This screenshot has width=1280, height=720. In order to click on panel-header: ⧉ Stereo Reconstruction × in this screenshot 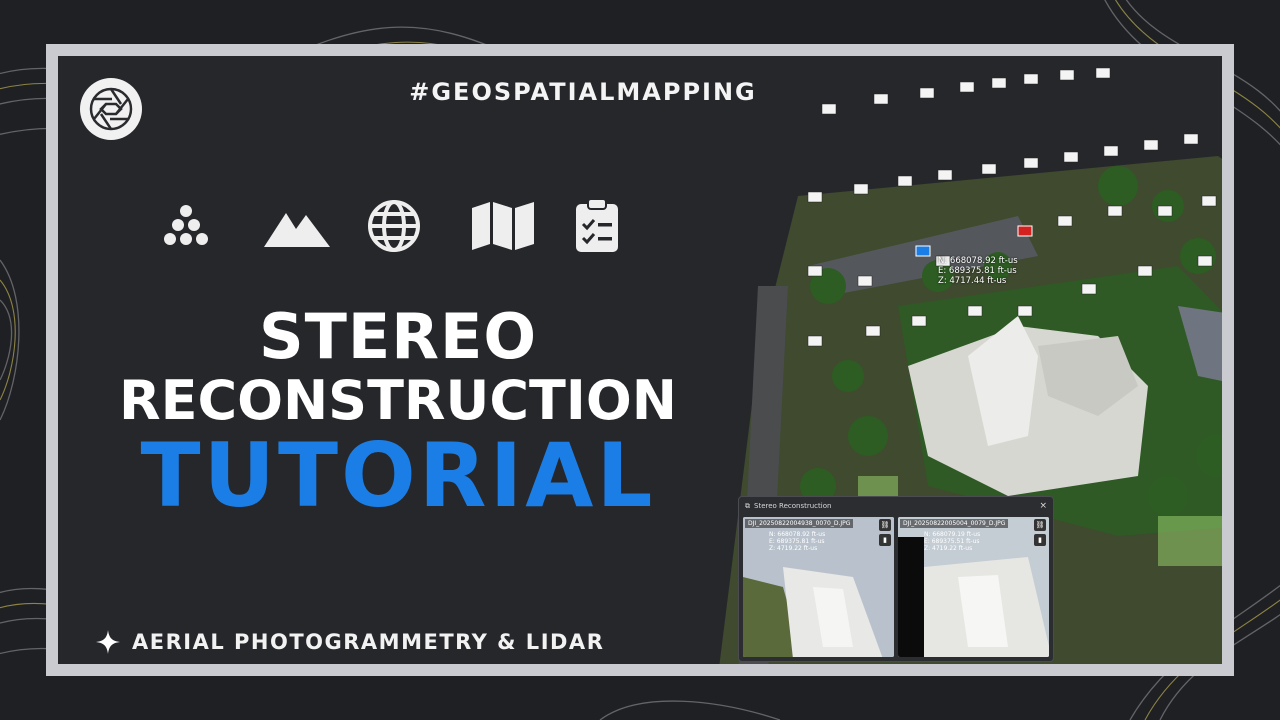, I will do `click(896, 506)`.